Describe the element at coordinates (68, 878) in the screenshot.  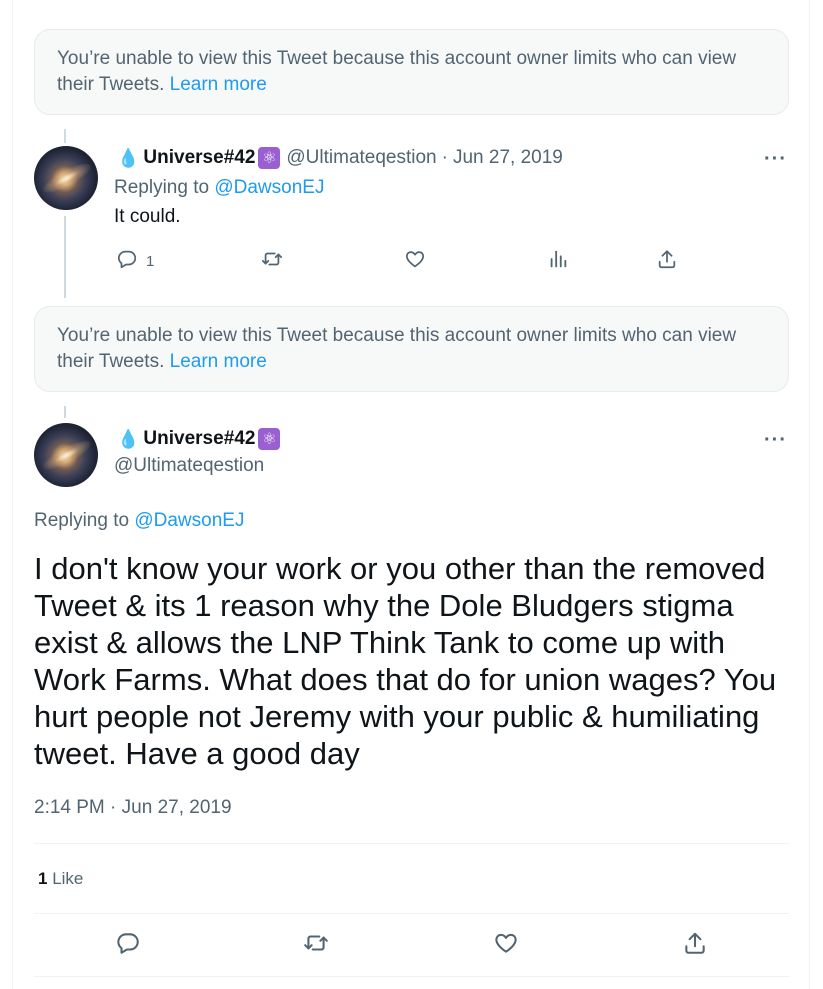
I see `like-label: Like` at that location.